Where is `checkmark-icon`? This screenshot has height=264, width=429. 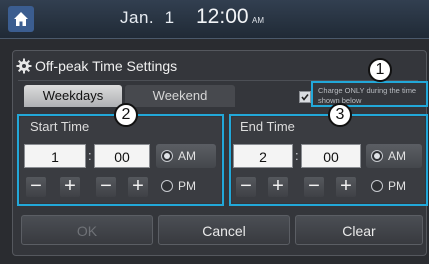
checkmark-icon is located at coordinates (305, 97).